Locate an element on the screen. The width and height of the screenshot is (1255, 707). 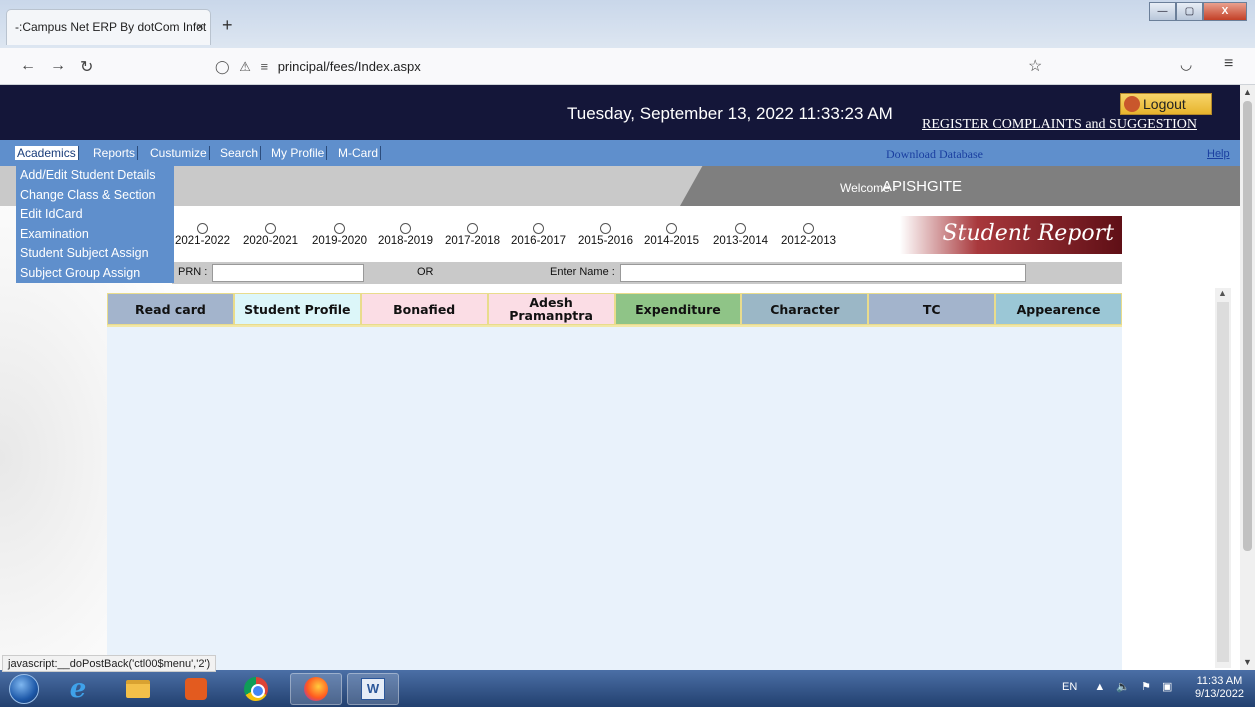
network-icon: ▣ is located at coordinates (1167, 687).